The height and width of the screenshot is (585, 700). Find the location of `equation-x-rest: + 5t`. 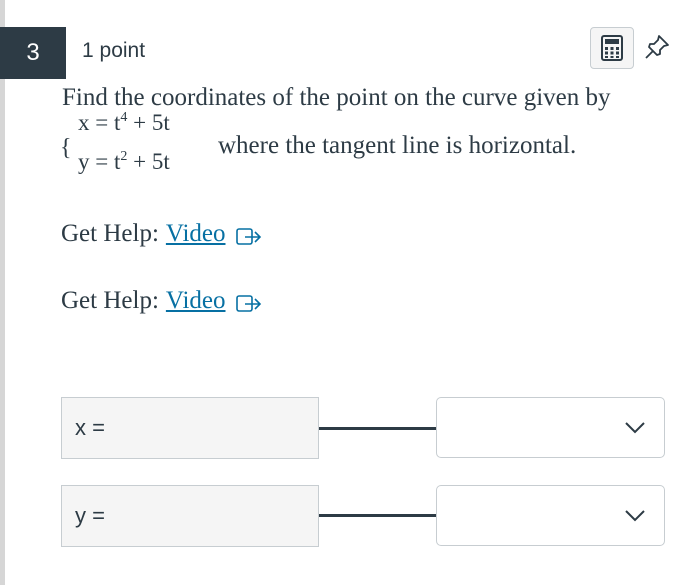

equation-x-rest: + 5t is located at coordinates (148, 122).